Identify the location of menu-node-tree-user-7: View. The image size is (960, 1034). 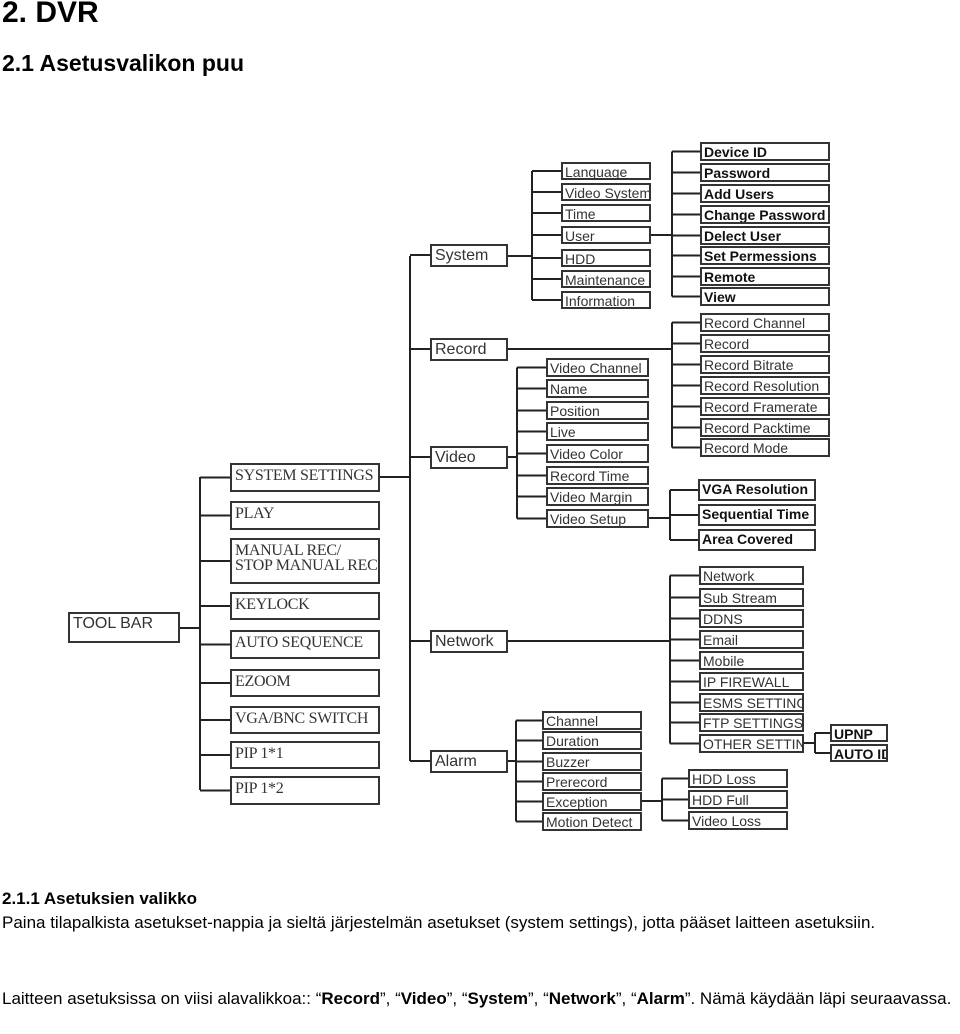
(765, 296).